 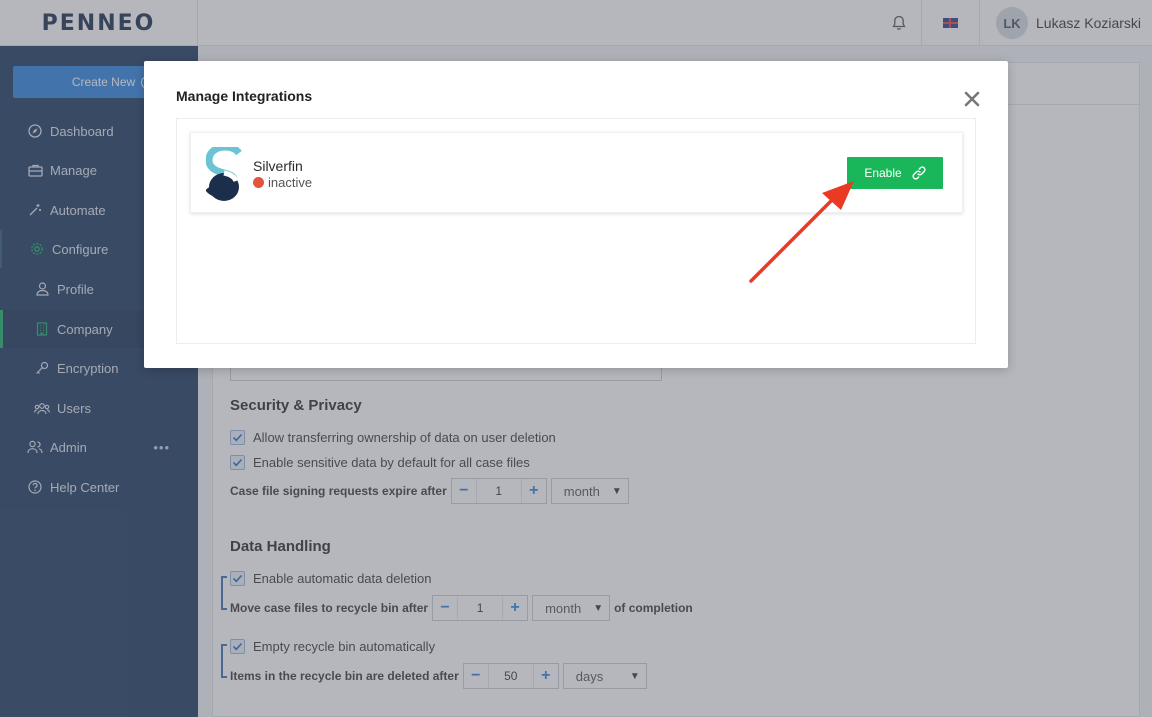 I want to click on status-text: inactive, so click(x=290, y=182).